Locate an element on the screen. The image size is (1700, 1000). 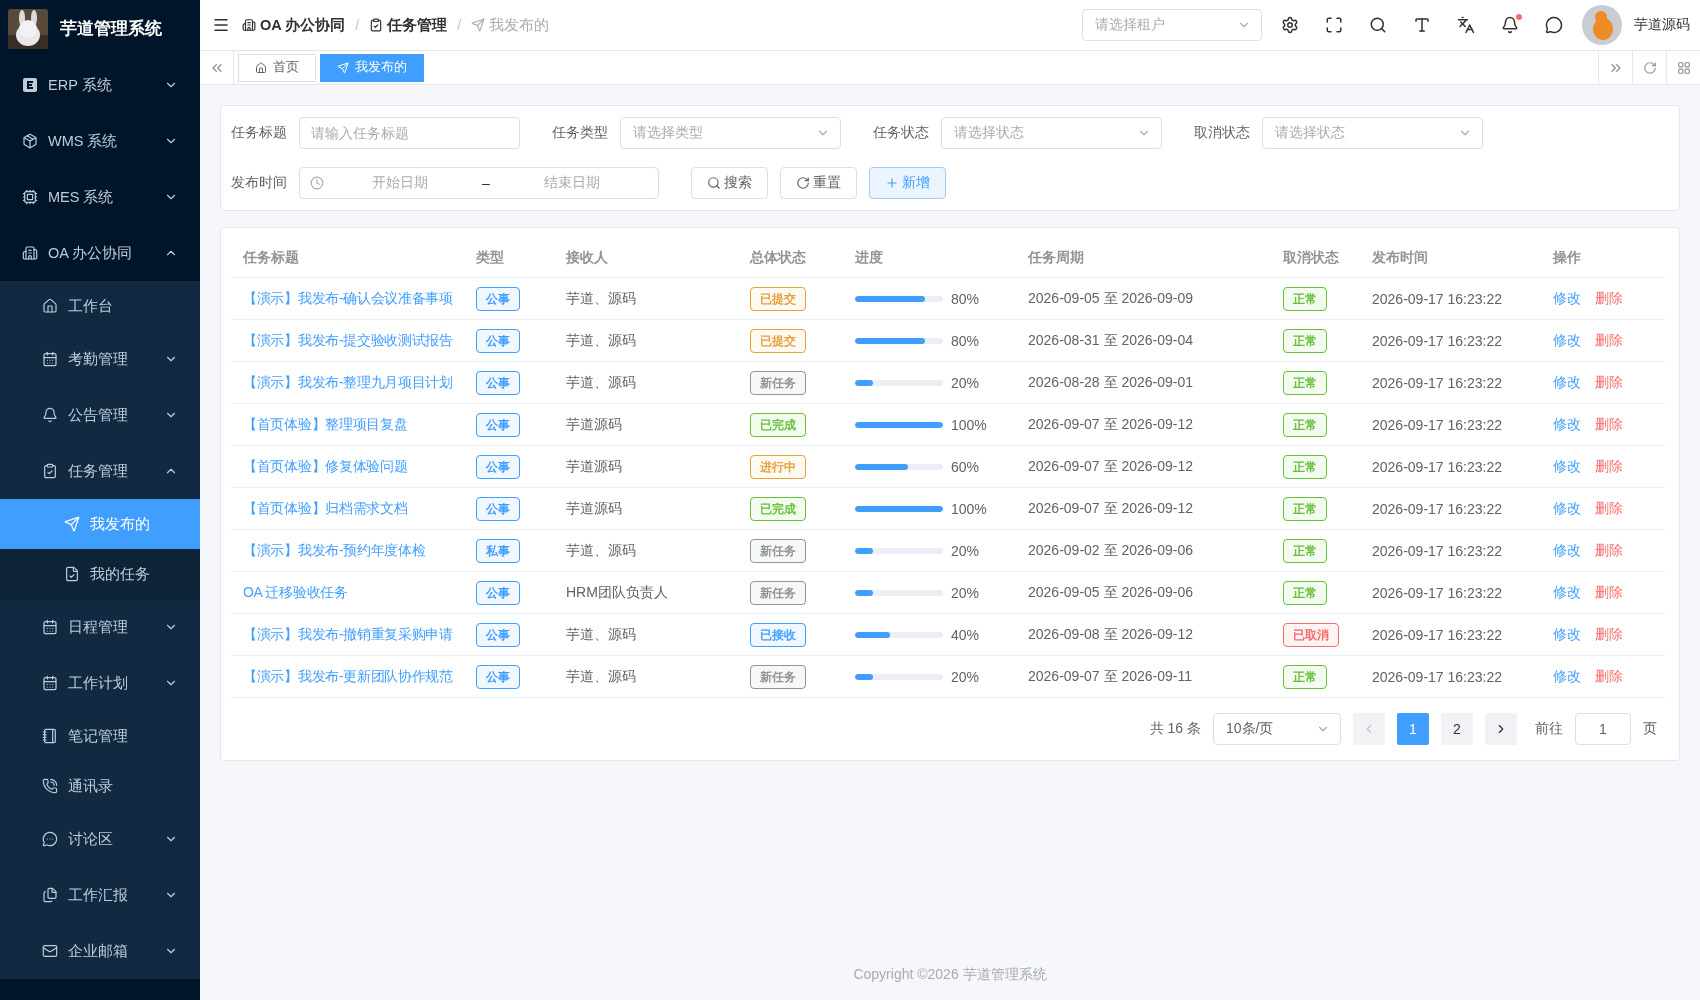
task-title-link: 【演示】我发布-提交验收测试报告 is located at coordinates (347, 340).